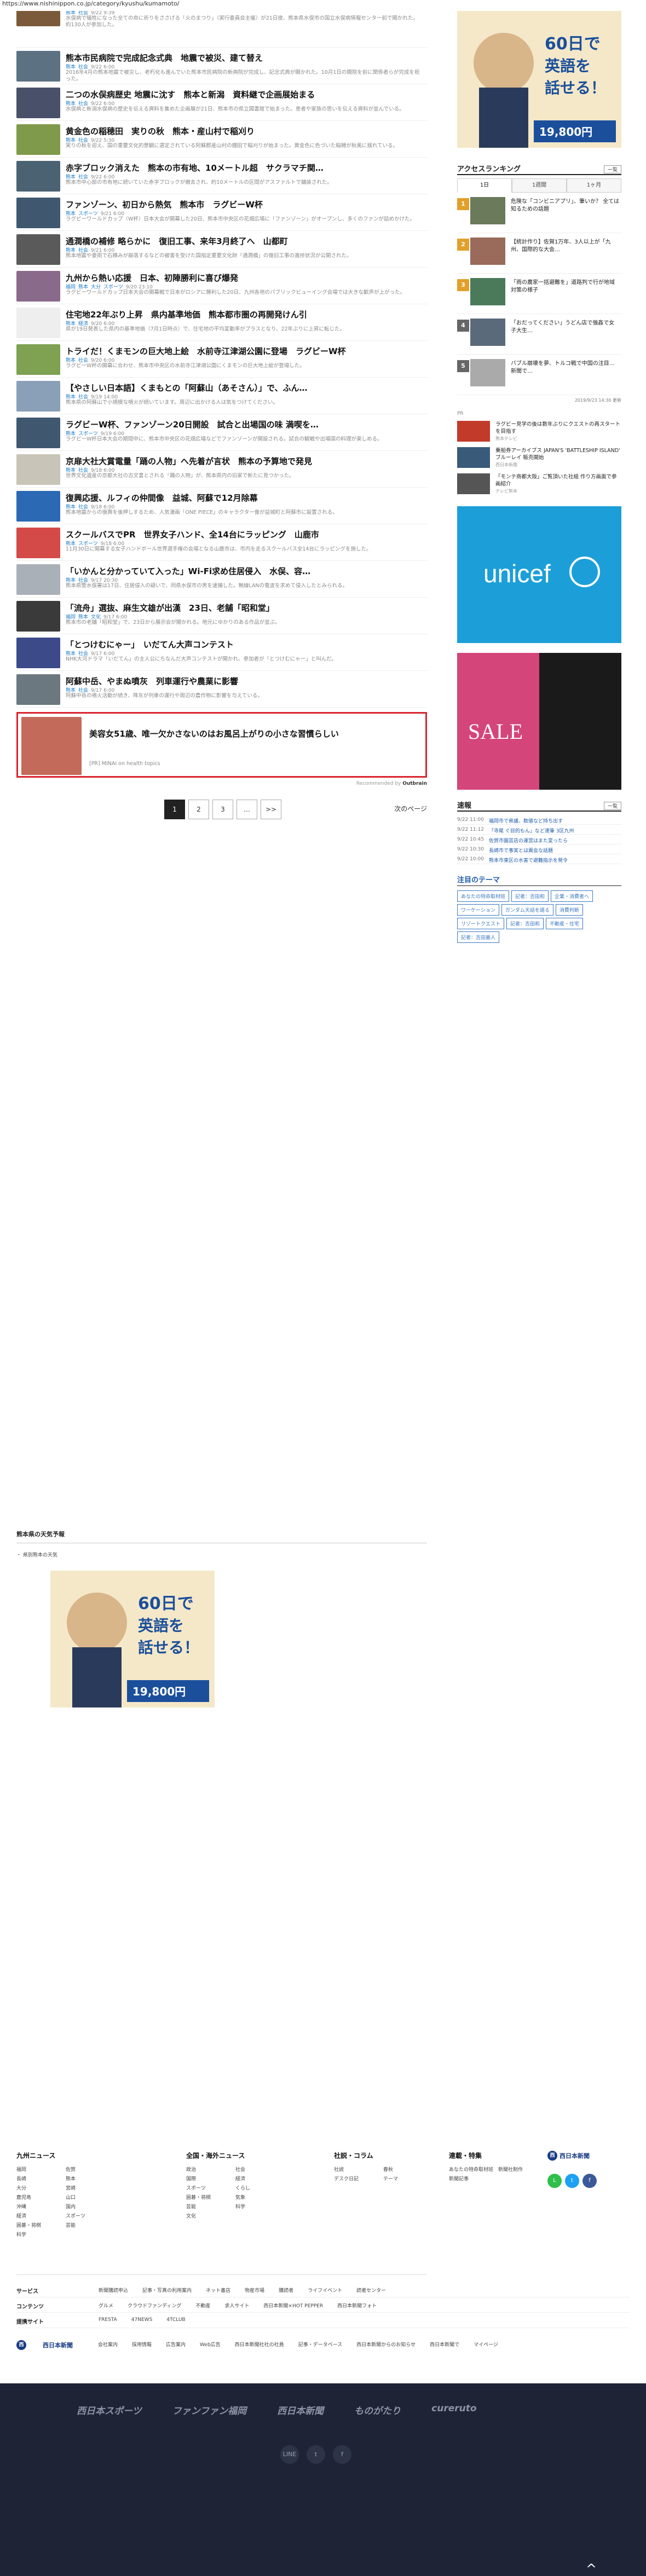 The image size is (646, 2576). Describe the element at coordinates (244, 277) in the screenshot. I see `article-title: 九州から熱い応援 日本、初陣勝利に喜び爆発` at that location.